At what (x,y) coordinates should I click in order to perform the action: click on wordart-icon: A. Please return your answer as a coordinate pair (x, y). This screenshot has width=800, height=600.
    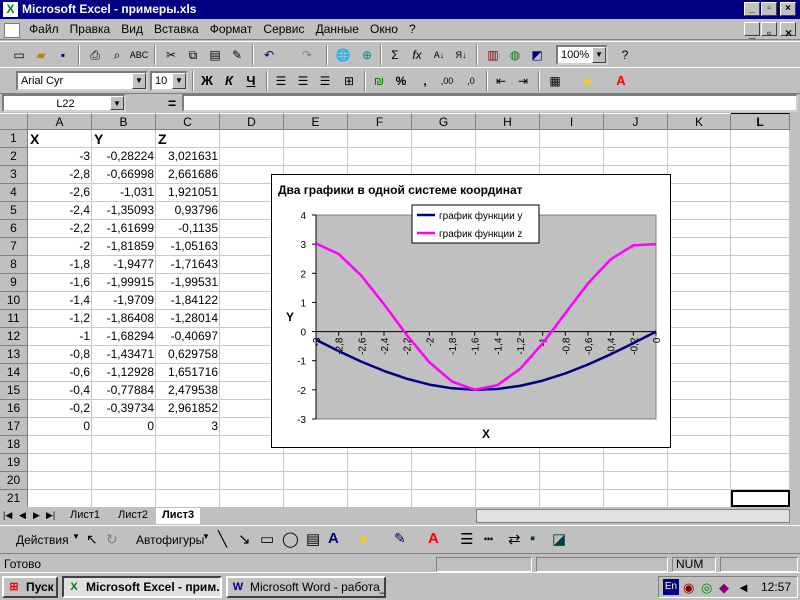
    Looking at the image, I should click on (333, 538).